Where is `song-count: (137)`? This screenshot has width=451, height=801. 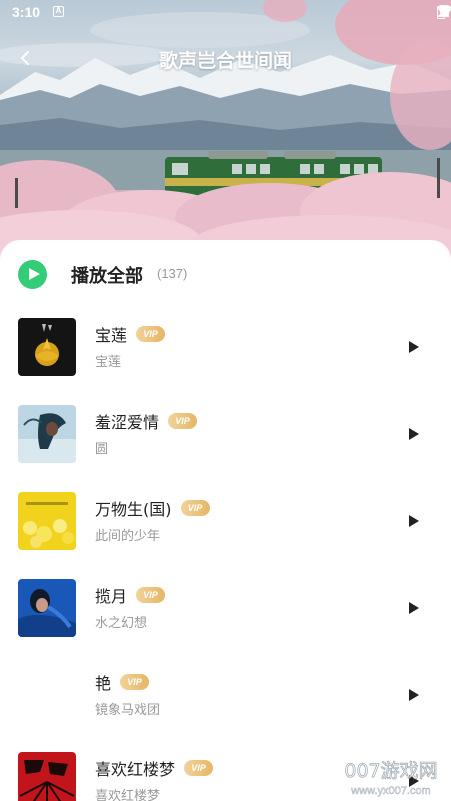
song-count: (137) is located at coordinates (172, 273).